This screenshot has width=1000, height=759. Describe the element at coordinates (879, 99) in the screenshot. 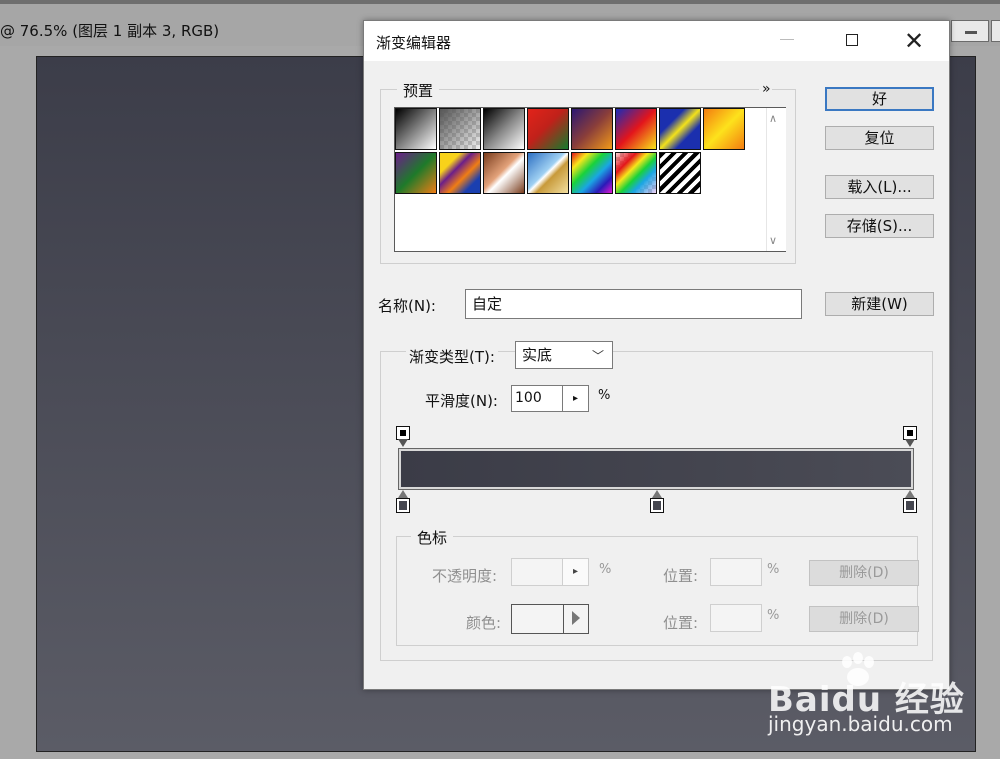

I see `ok-button: 好` at that location.